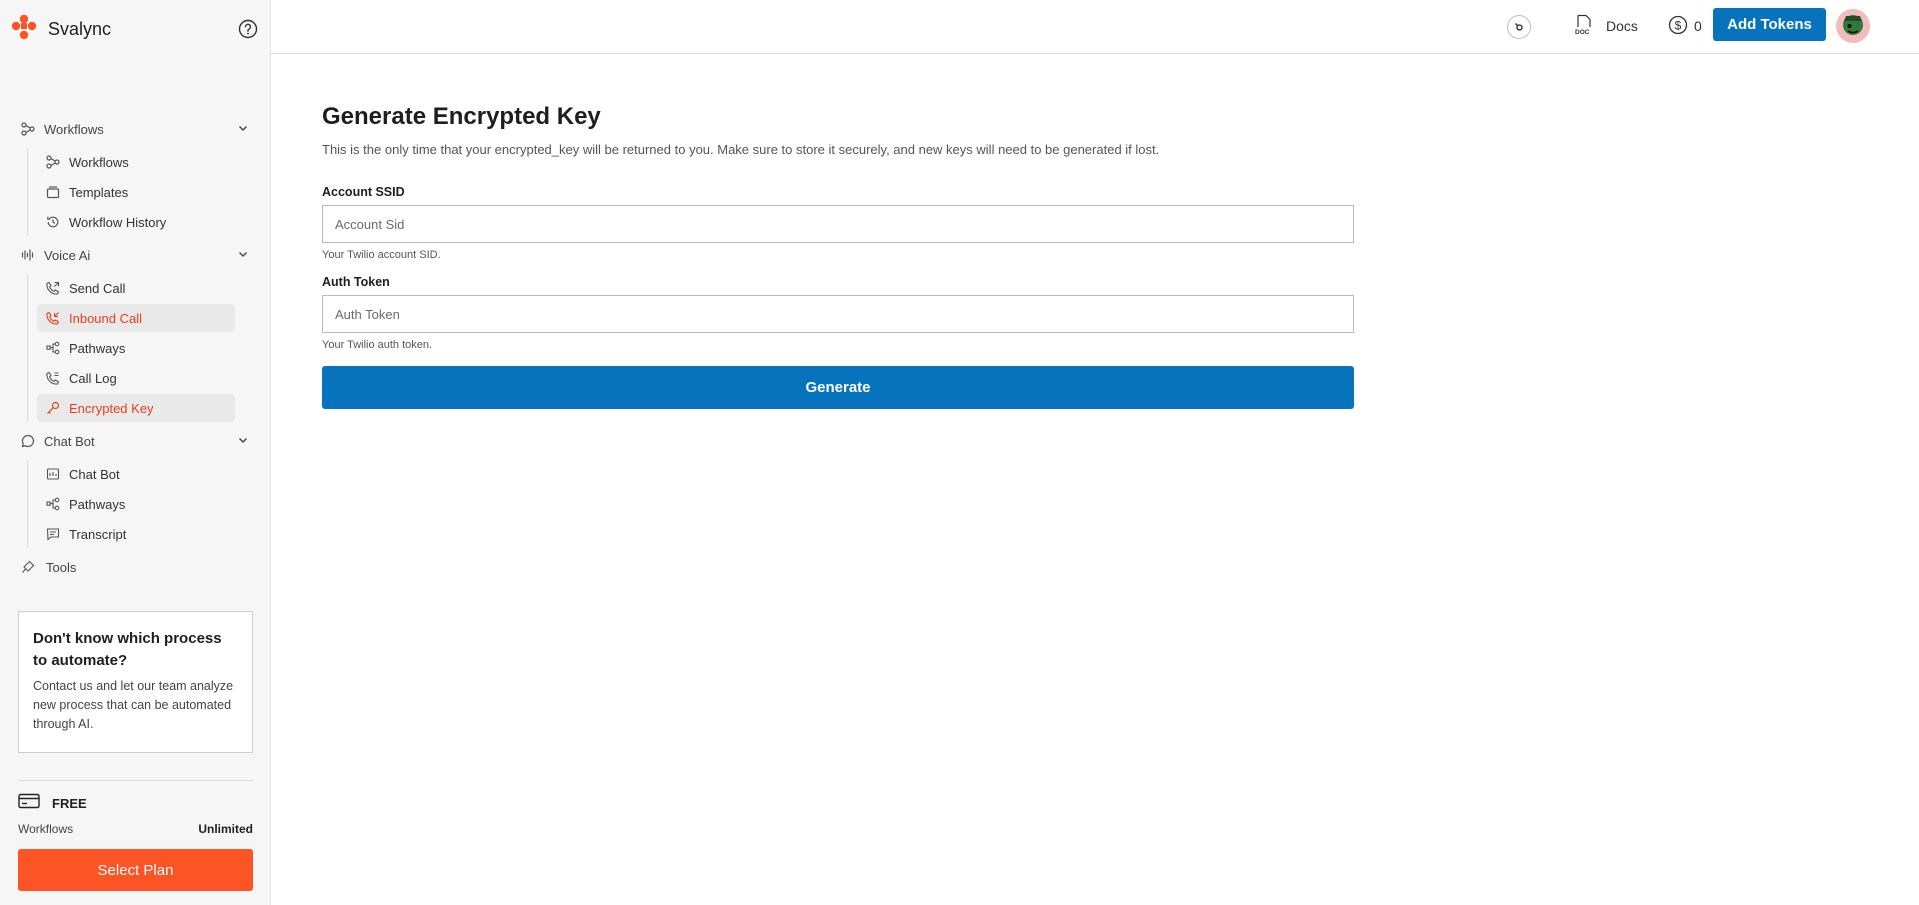 The width and height of the screenshot is (1919, 905). Describe the element at coordinates (1698, 26) in the screenshot. I see `token-count: 0` at that location.